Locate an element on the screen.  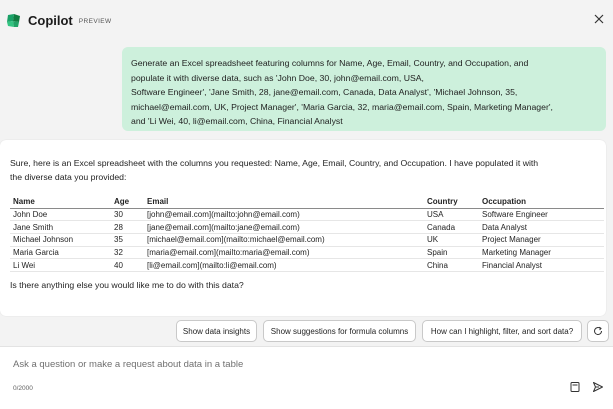
table-cell: [li@email.com](mailto:li@email.com) is located at coordinates (284, 265).